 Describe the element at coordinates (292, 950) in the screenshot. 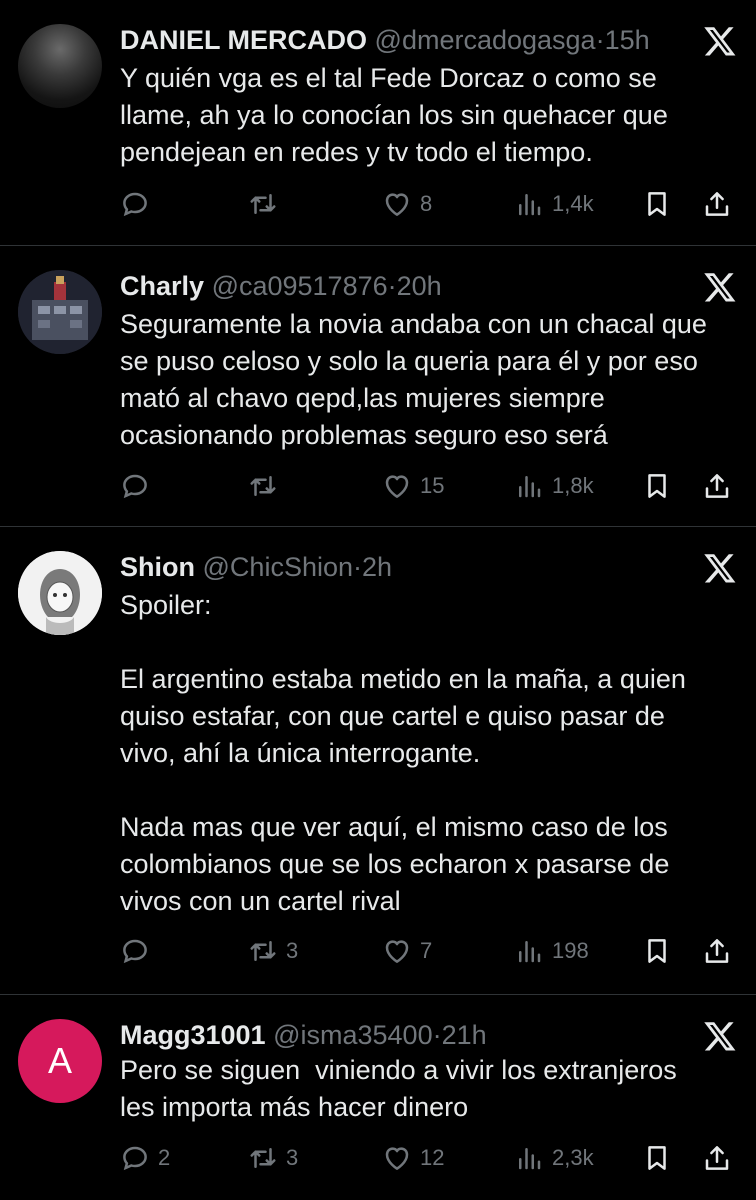

I see `retweet-count: 3` at that location.